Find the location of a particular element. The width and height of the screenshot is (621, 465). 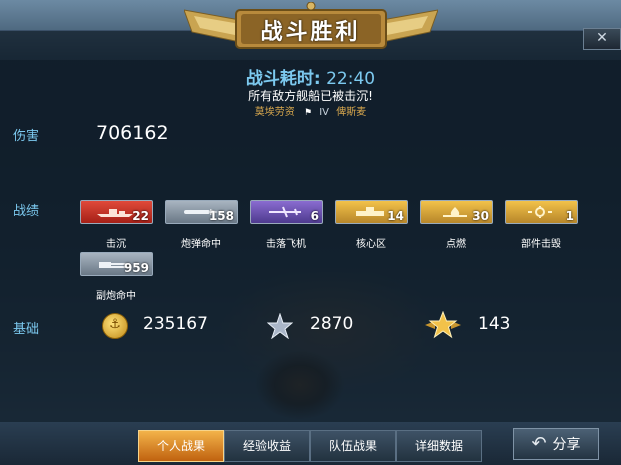

badge-caption: 炮弹命中 is located at coordinates (201, 244).